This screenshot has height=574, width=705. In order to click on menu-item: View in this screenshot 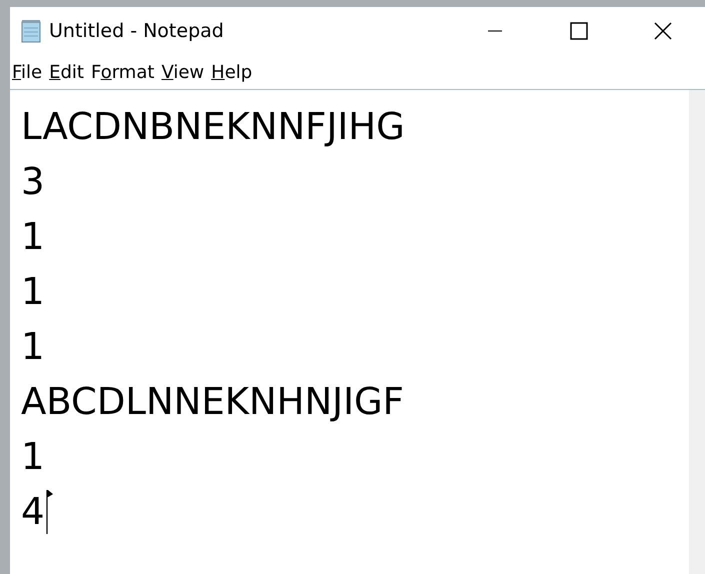, I will do `click(184, 72)`.